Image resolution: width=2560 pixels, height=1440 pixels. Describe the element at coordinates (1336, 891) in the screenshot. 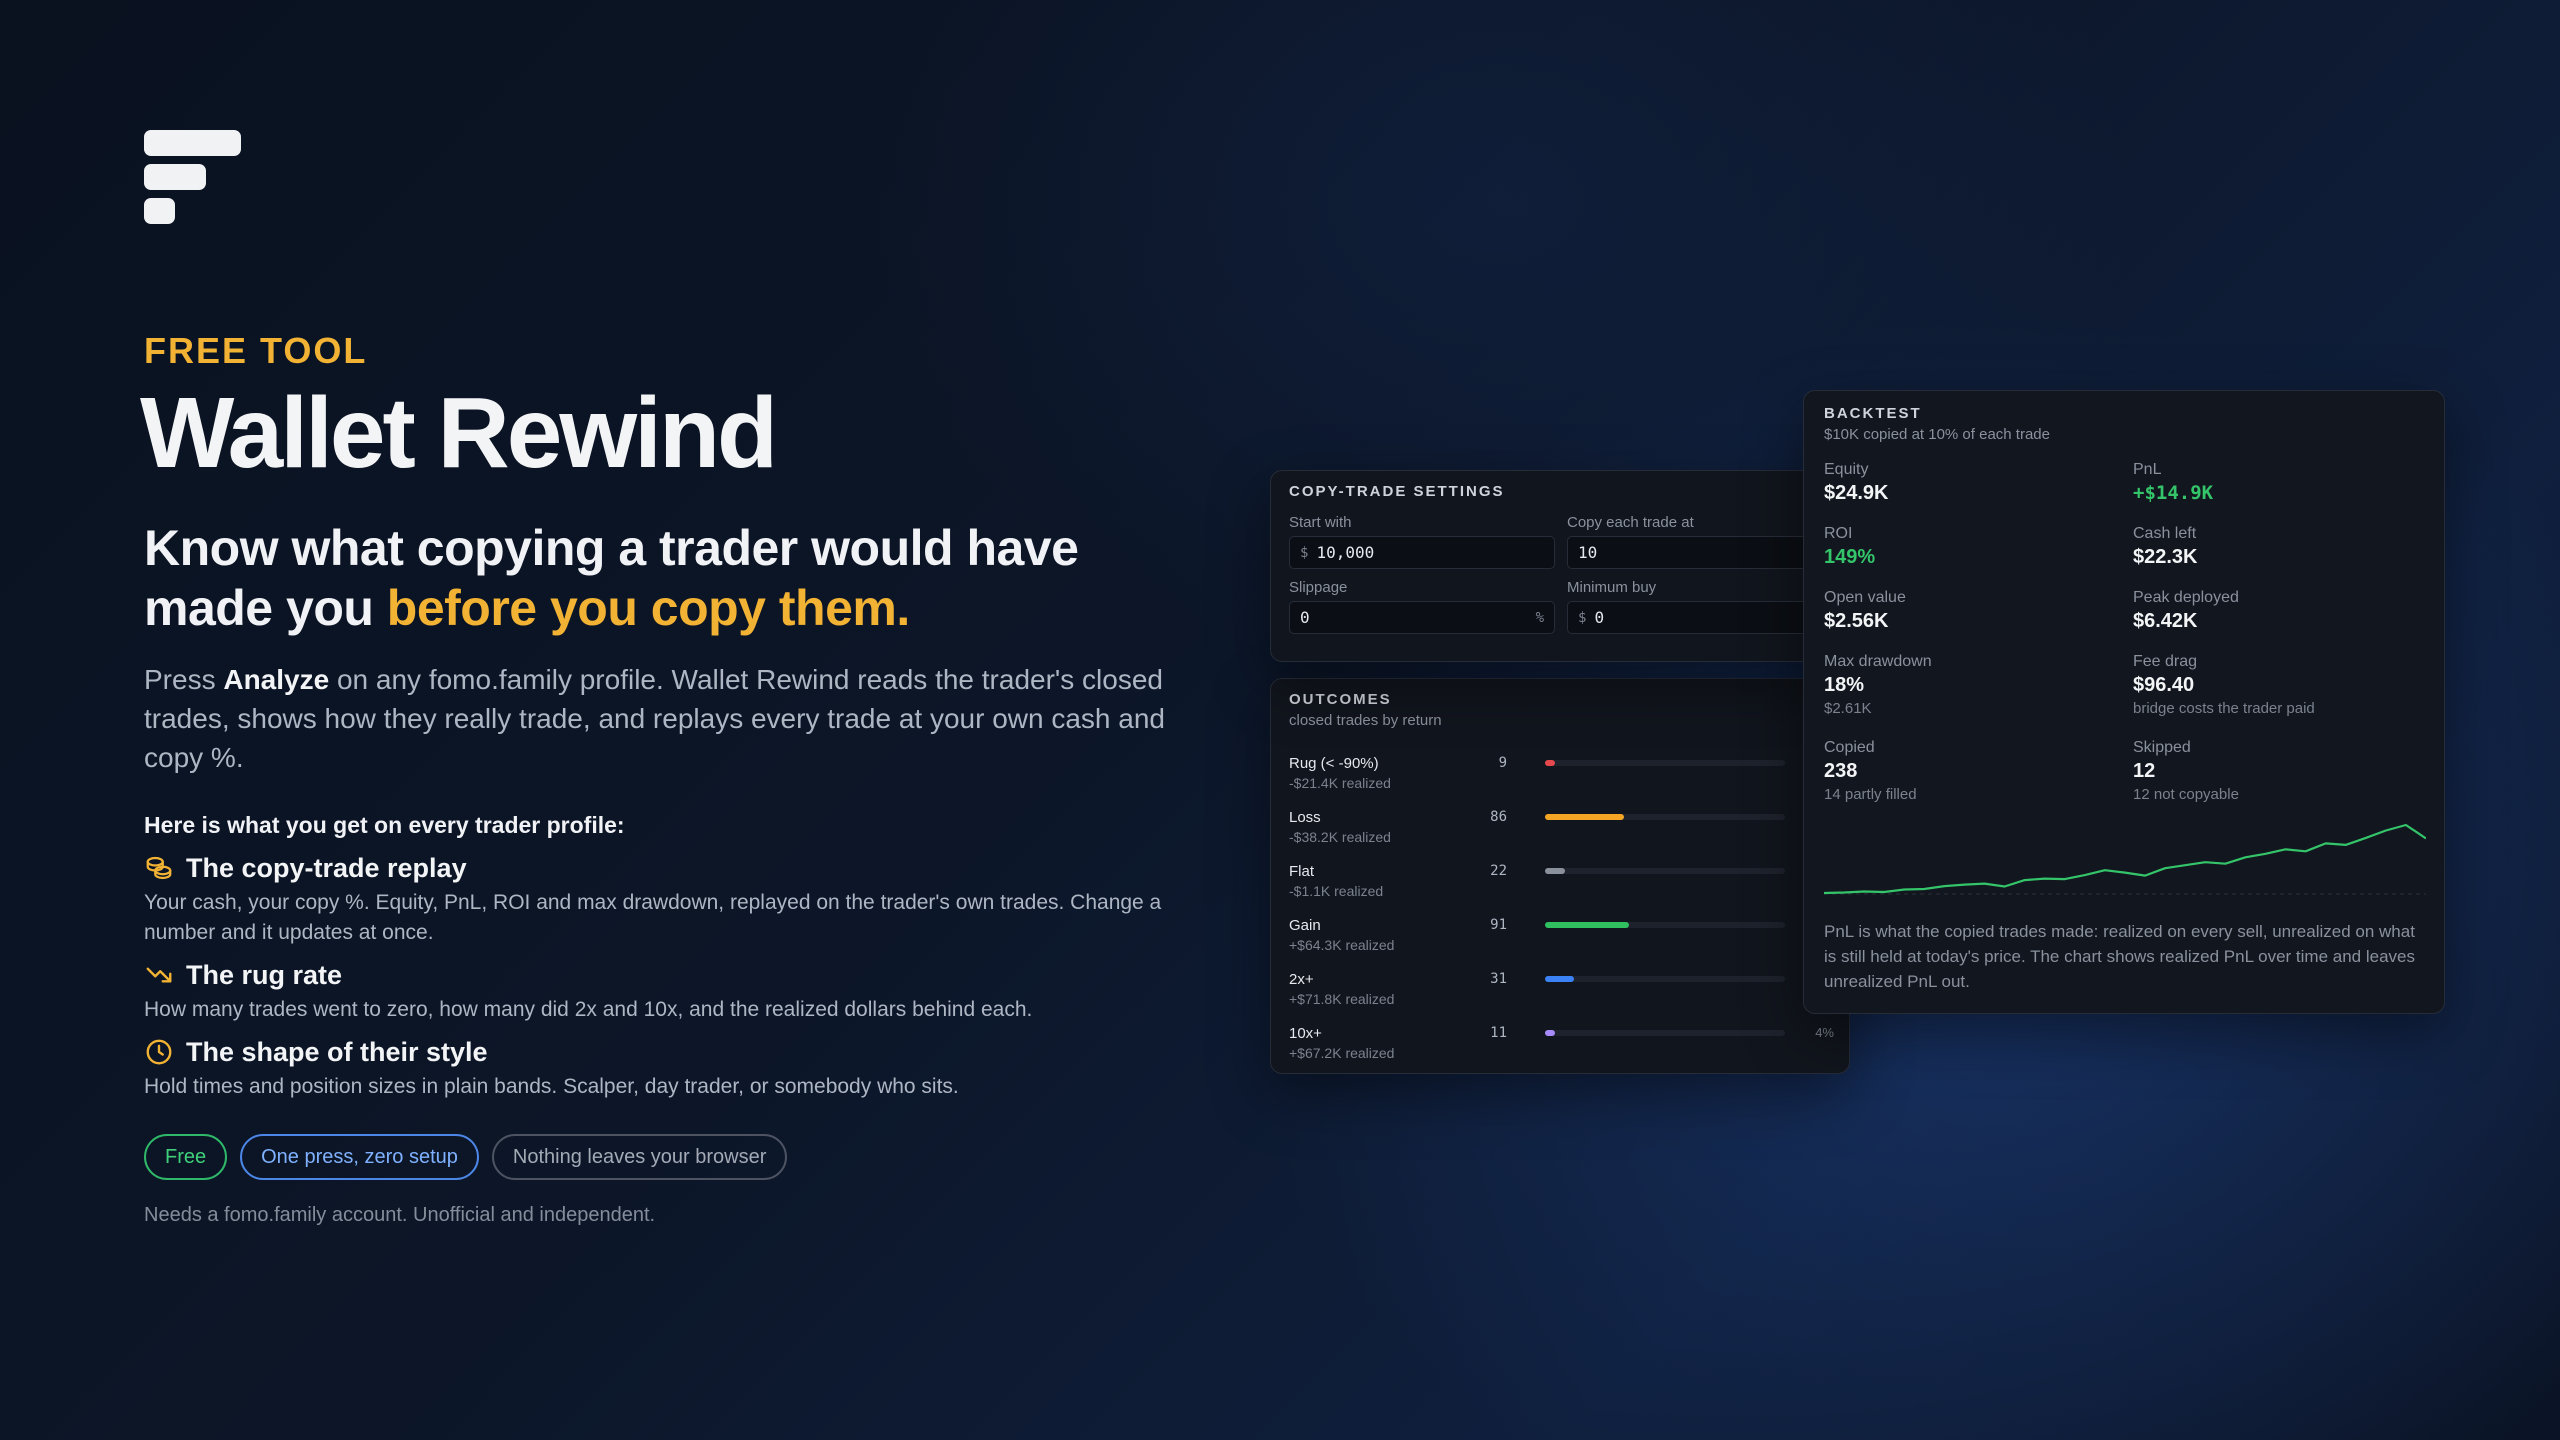

I see `outcome-realized: -$1.1K realized` at that location.